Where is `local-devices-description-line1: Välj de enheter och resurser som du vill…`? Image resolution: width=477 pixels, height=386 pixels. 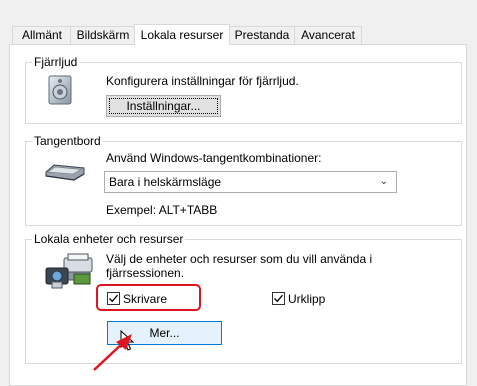 local-devices-description-line1: Välj de enheter och resurser som du vill… is located at coordinates (239, 259).